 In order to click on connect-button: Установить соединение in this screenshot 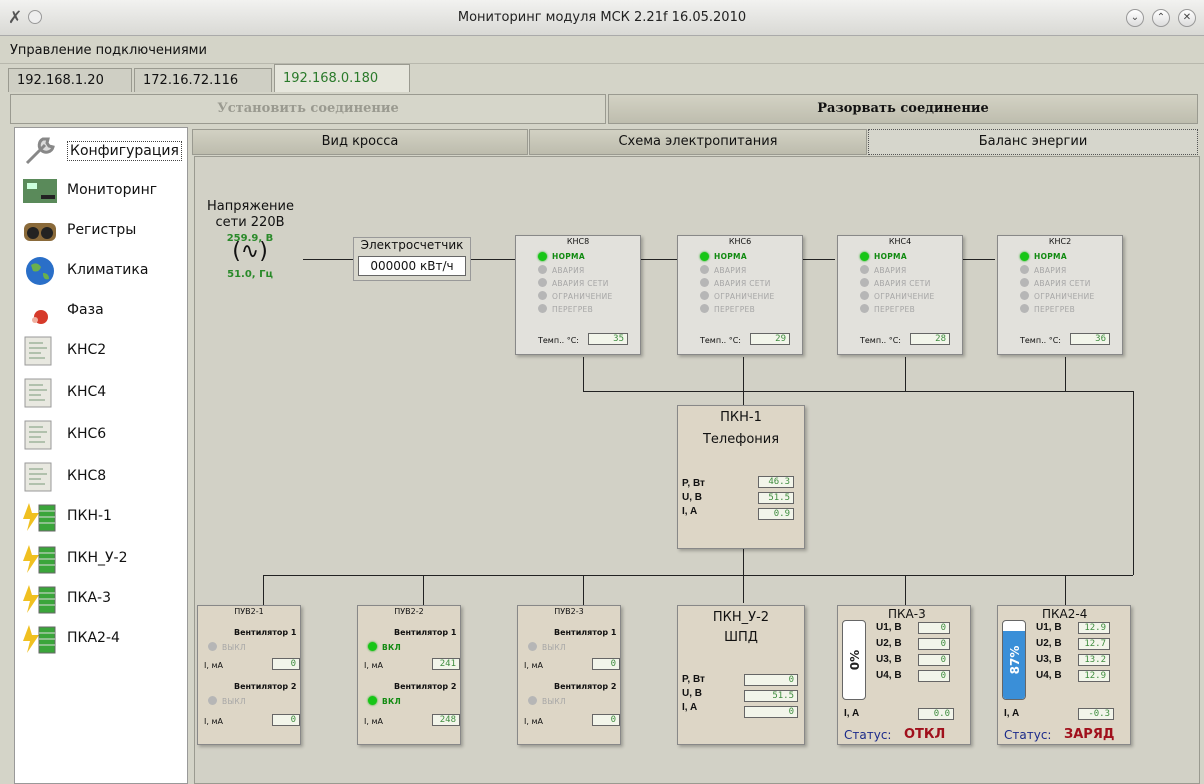, I will do `click(308, 109)`.